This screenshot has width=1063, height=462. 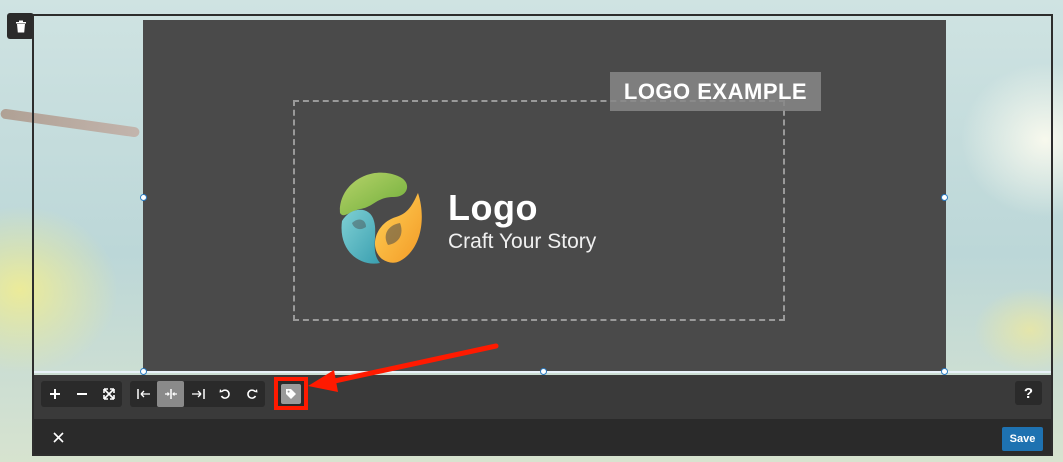 I want to click on zoom-in-button, so click(x=54, y=394).